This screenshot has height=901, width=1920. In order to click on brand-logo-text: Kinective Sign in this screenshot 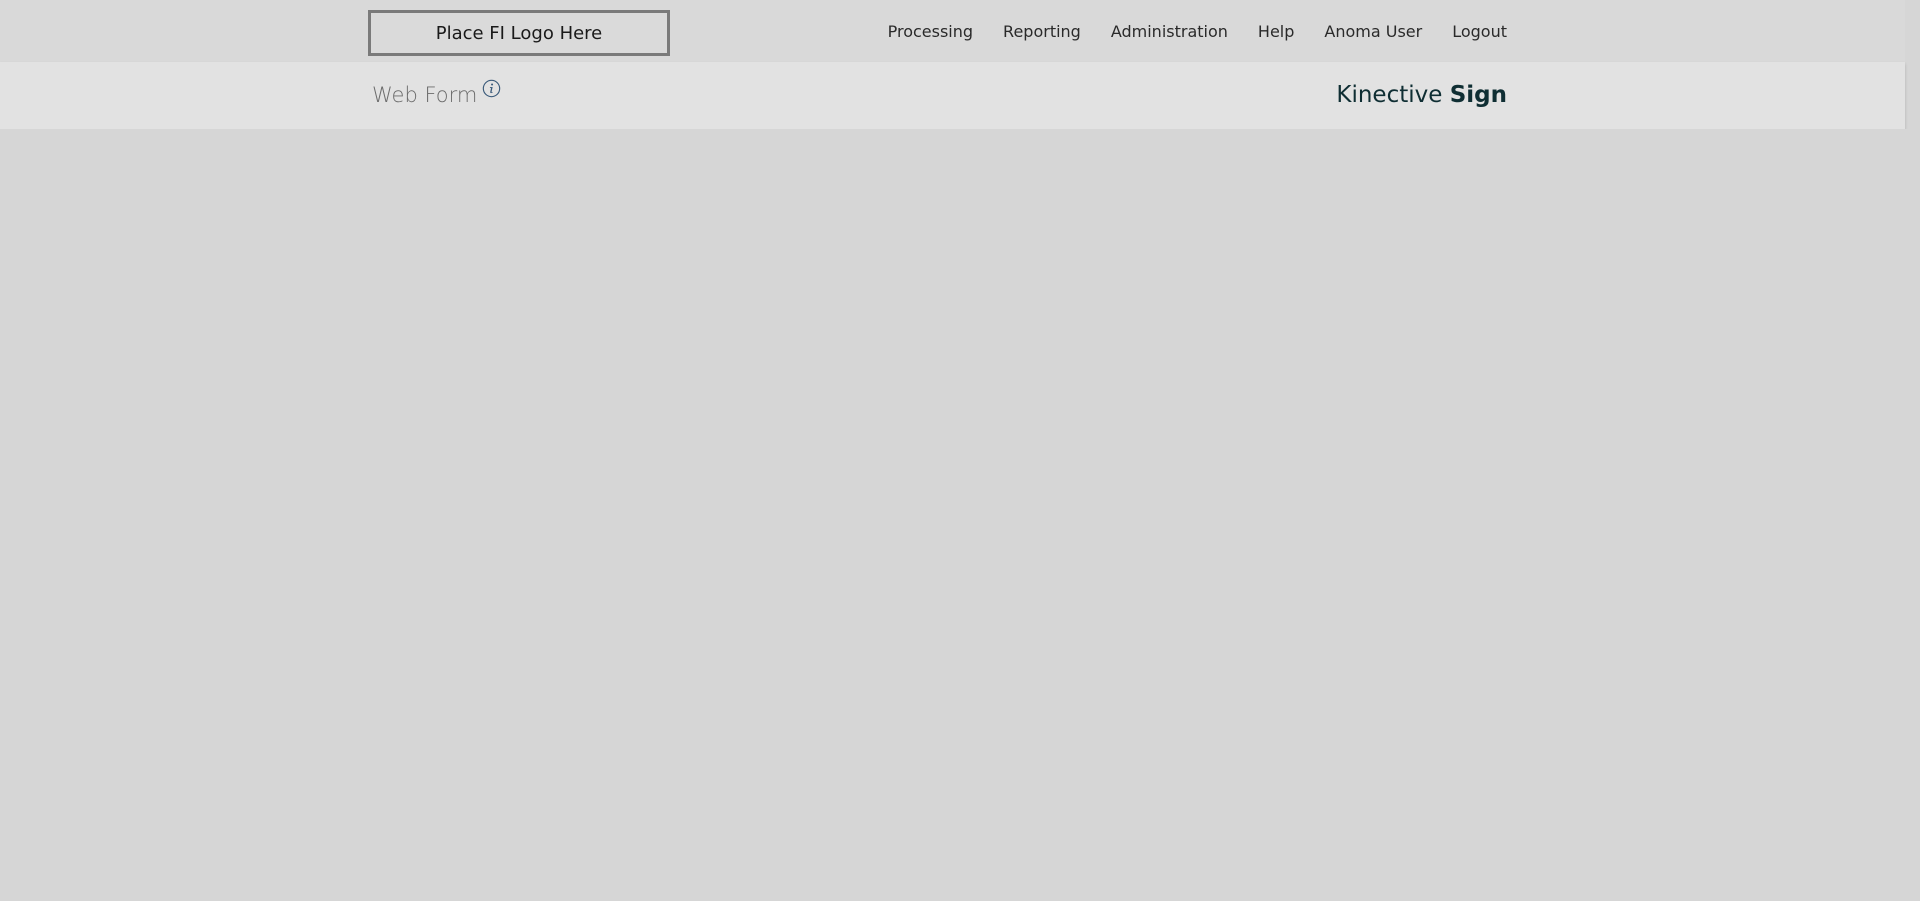, I will do `click(1421, 95)`.